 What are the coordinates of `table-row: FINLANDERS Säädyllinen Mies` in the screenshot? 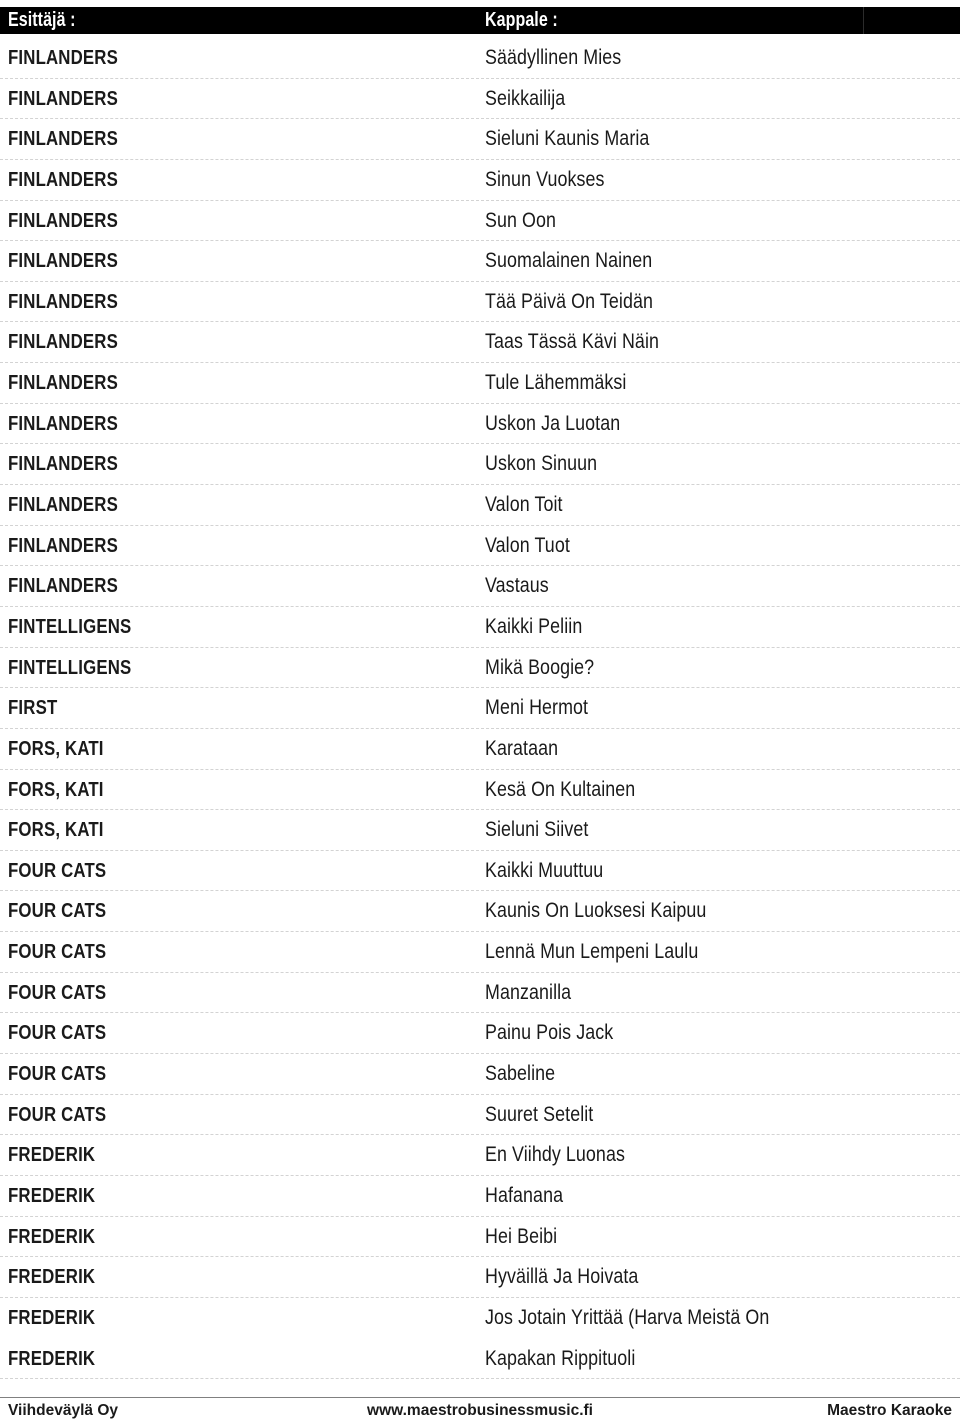 It's located at (480, 58).